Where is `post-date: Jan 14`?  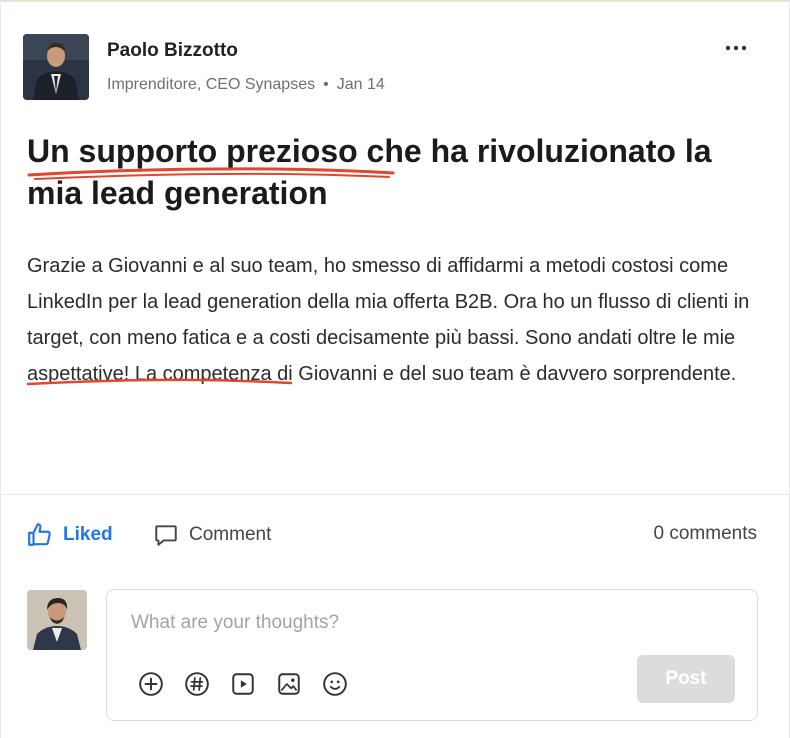 post-date: Jan 14 is located at coordinates (360, 84).